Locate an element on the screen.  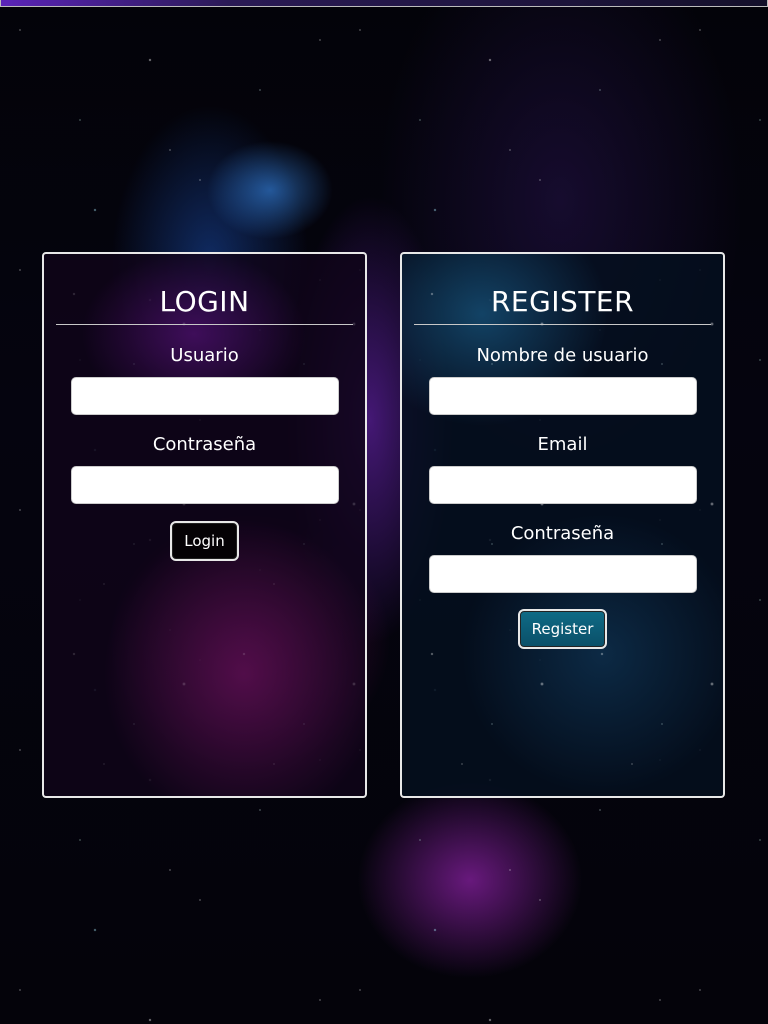
top-bar is located at coordinates (384, 3).